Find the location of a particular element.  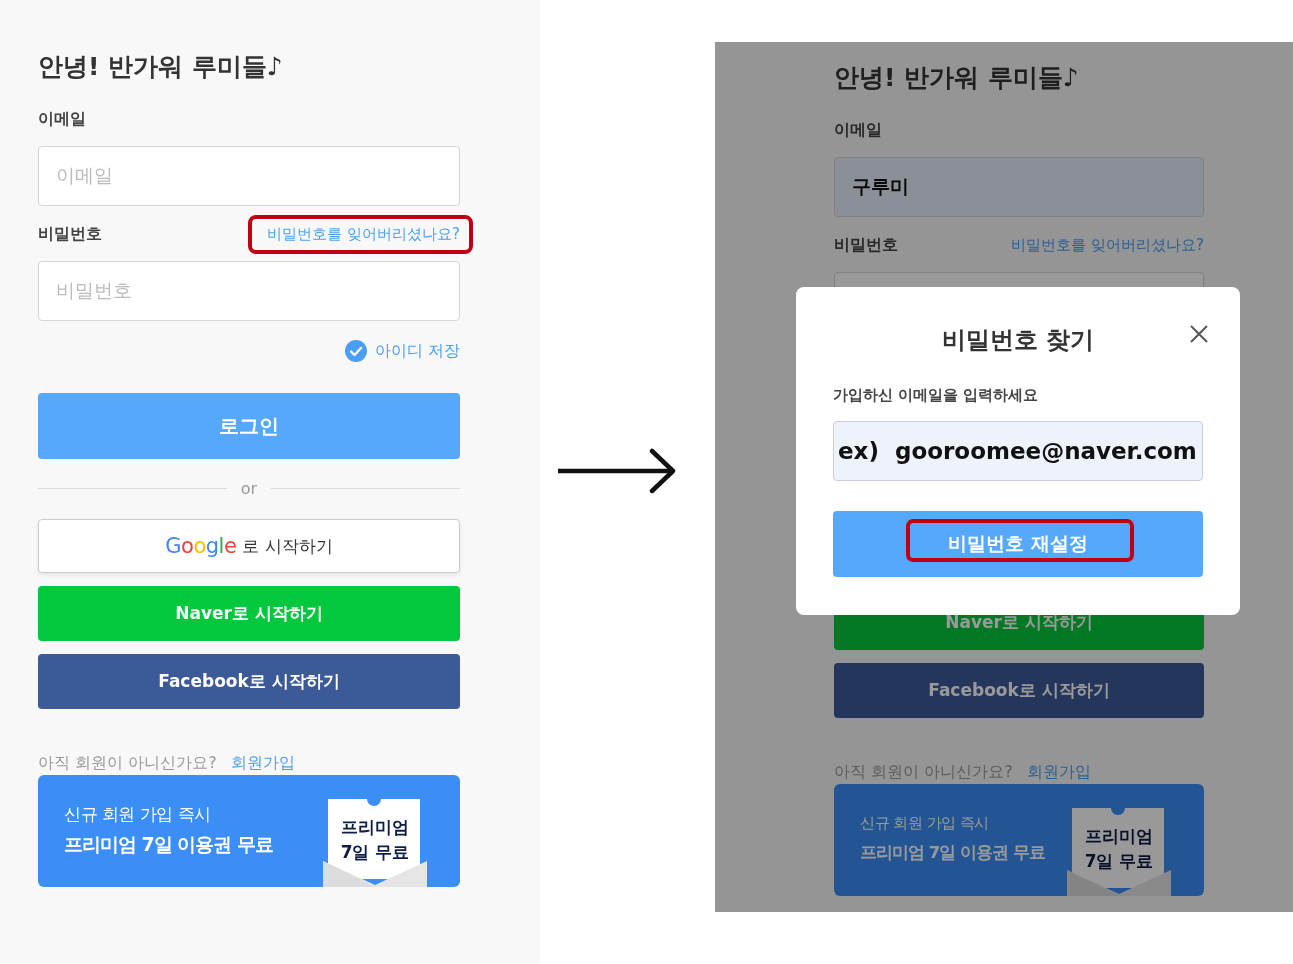

login-button: 로그인 is located at coordinates (249, 426).